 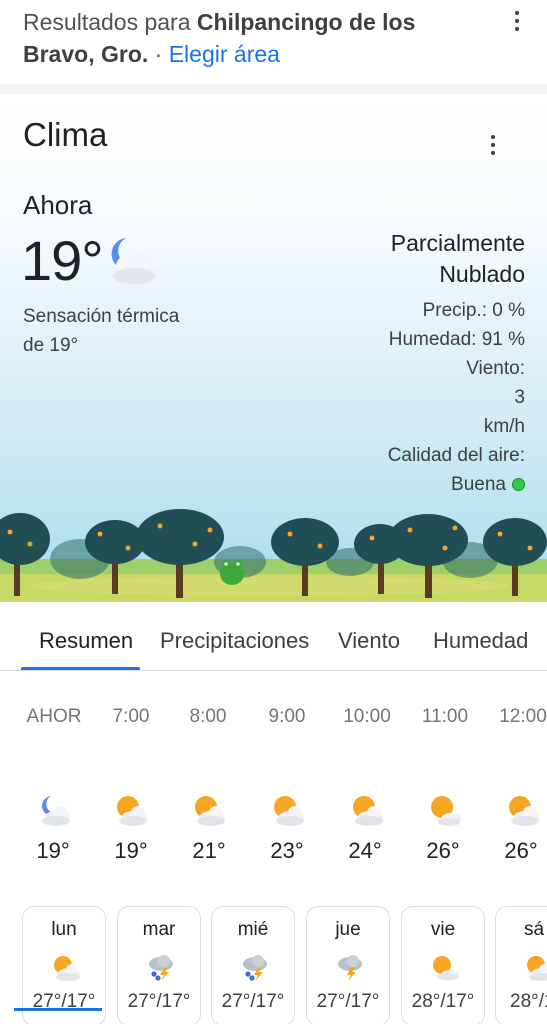 I want to click on day-card-mar: mar 27°/17°, so click(x=159, y=965).